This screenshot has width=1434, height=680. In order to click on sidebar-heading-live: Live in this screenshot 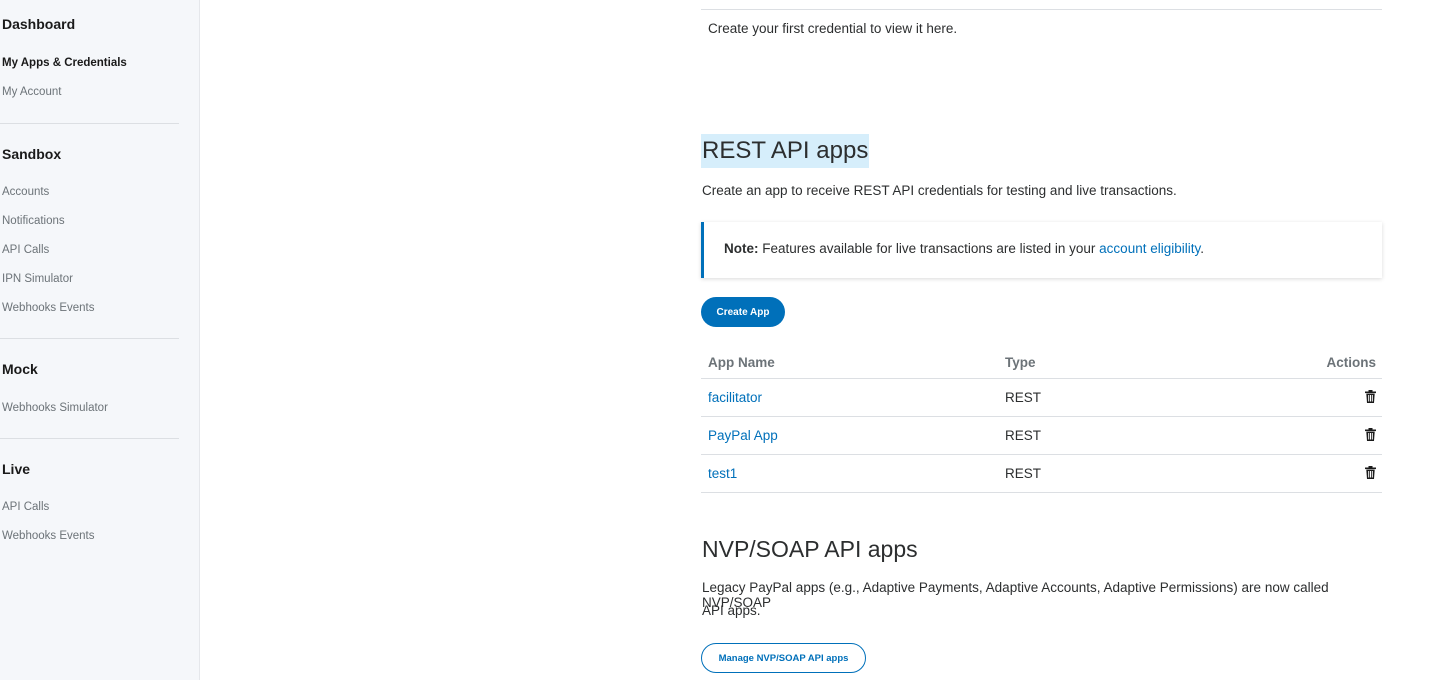, I will do `click(16, 469)`.